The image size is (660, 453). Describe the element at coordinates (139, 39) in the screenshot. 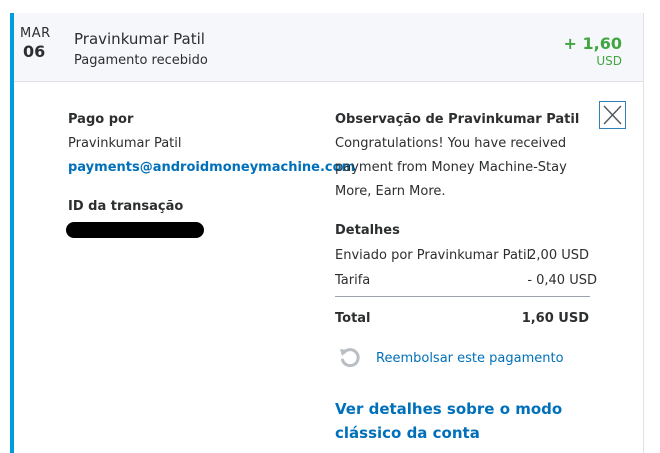

I see `counterparty-name: Pravinkumar Patil` at that location.